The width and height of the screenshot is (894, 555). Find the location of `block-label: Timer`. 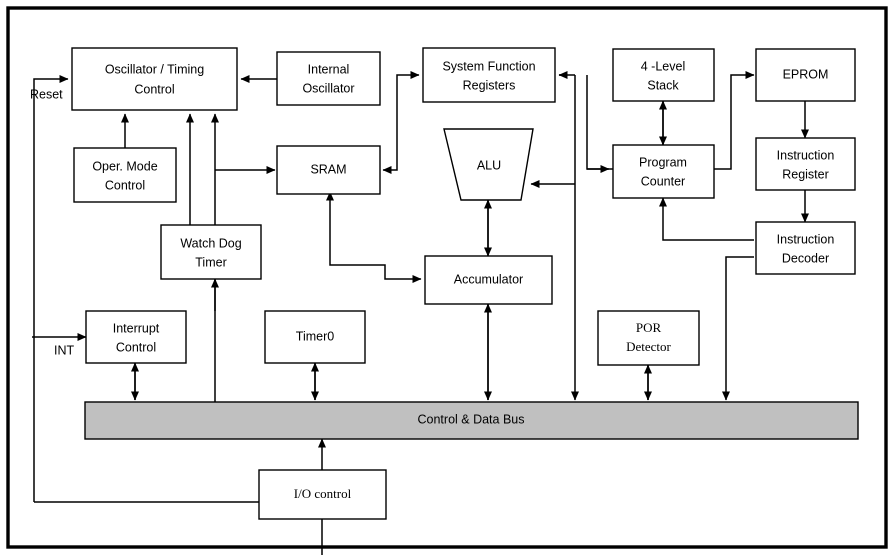

block-label: Timer is located at coordinates (210, 262).